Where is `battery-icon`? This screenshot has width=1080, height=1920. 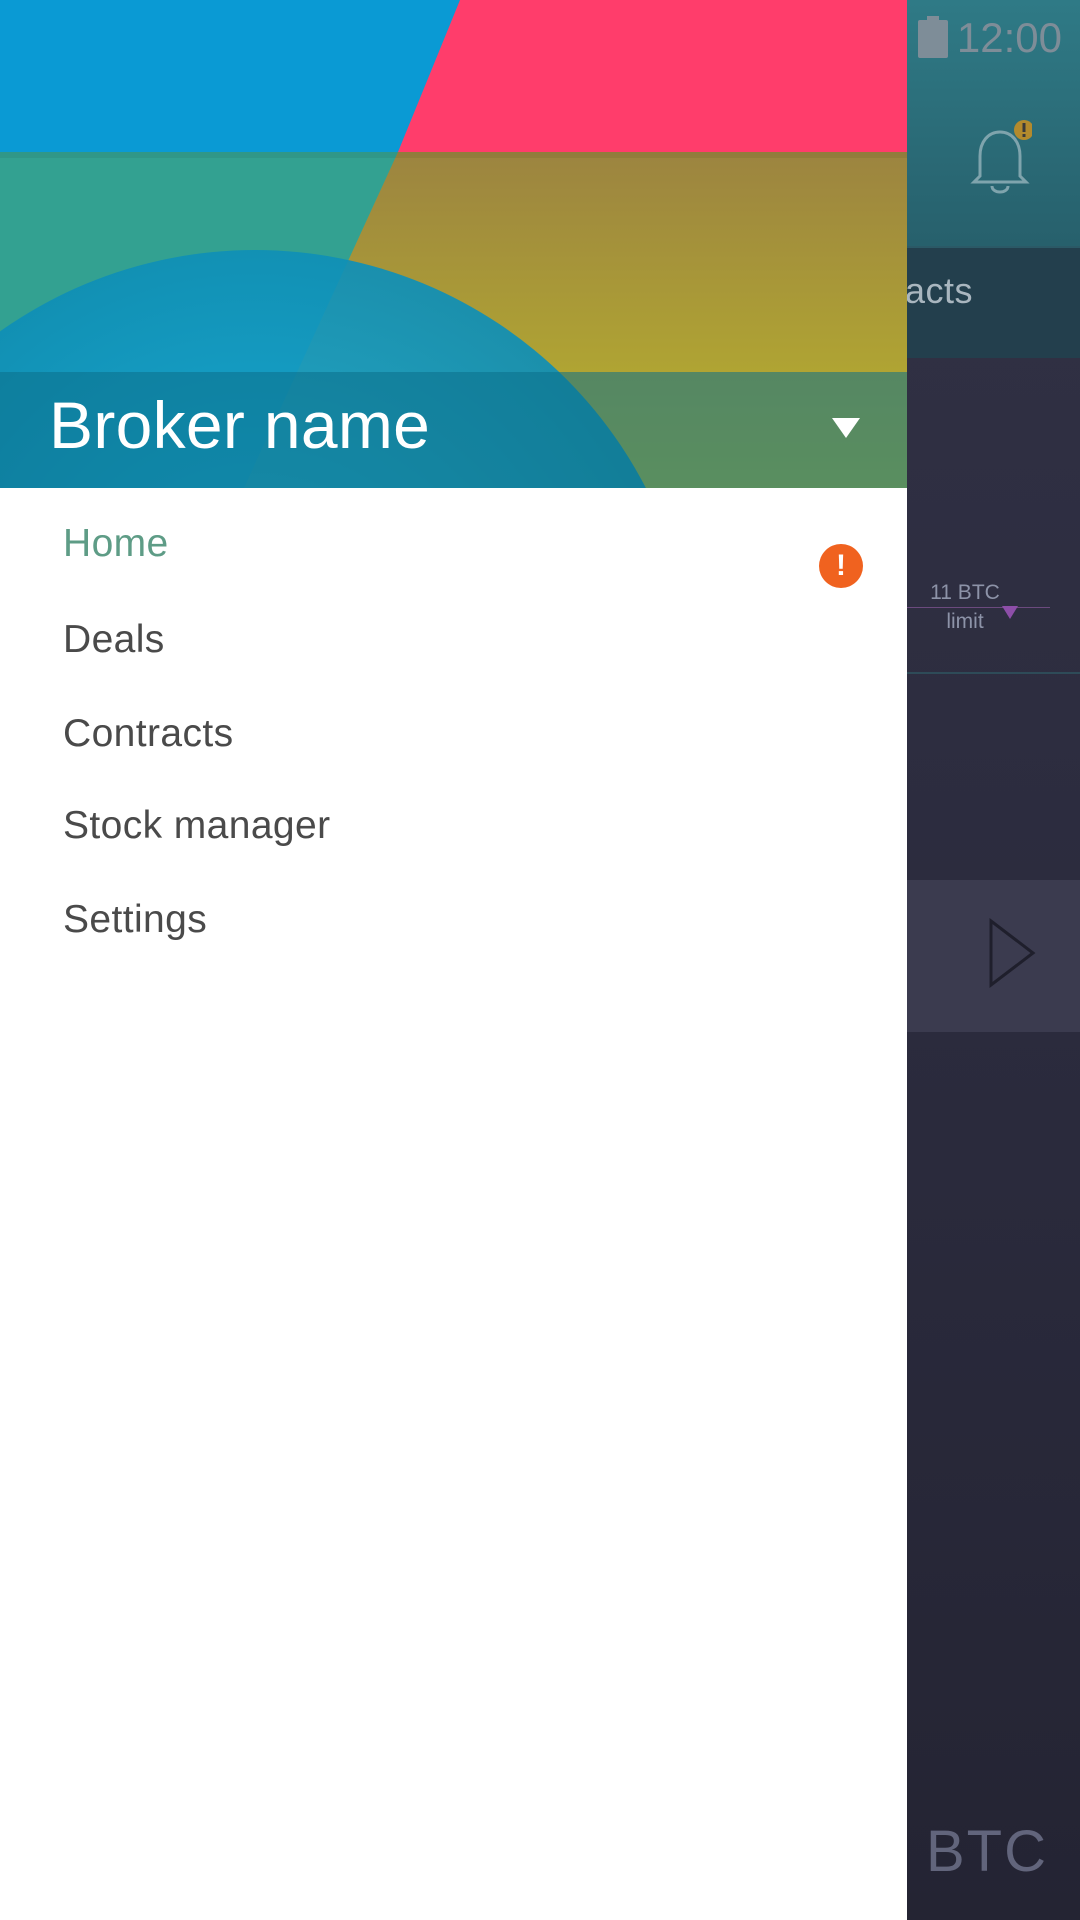 battery-icon is located at coordinates (933, 37).